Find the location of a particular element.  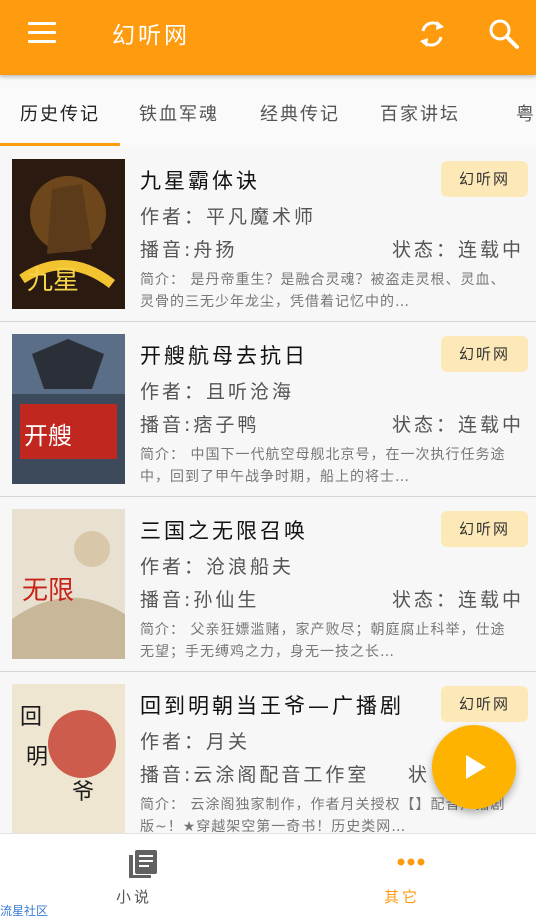

svg-text: 无限 is located at coordinates (48, 591).